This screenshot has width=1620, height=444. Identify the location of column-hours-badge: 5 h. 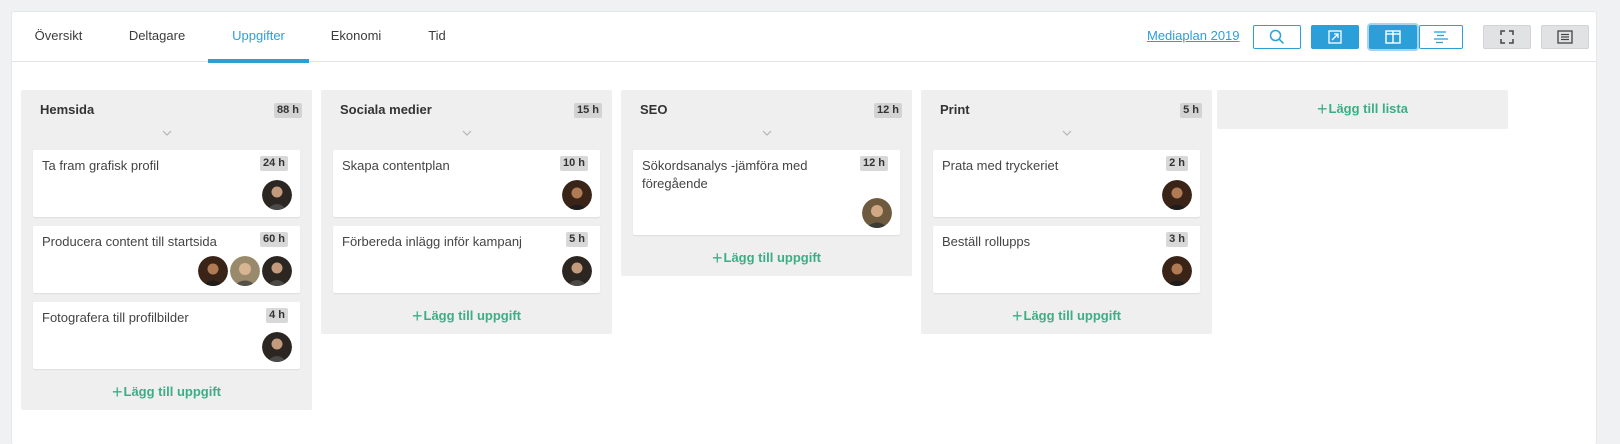
(1191, 110).